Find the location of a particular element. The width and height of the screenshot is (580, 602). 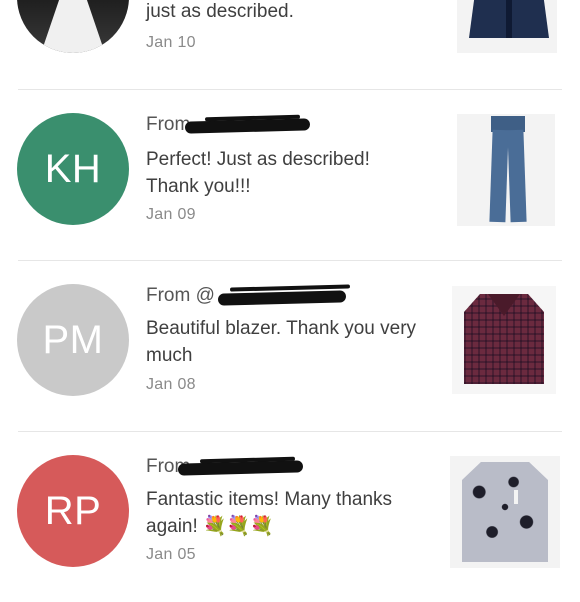

price-tag is located at coordinates (516, 497).